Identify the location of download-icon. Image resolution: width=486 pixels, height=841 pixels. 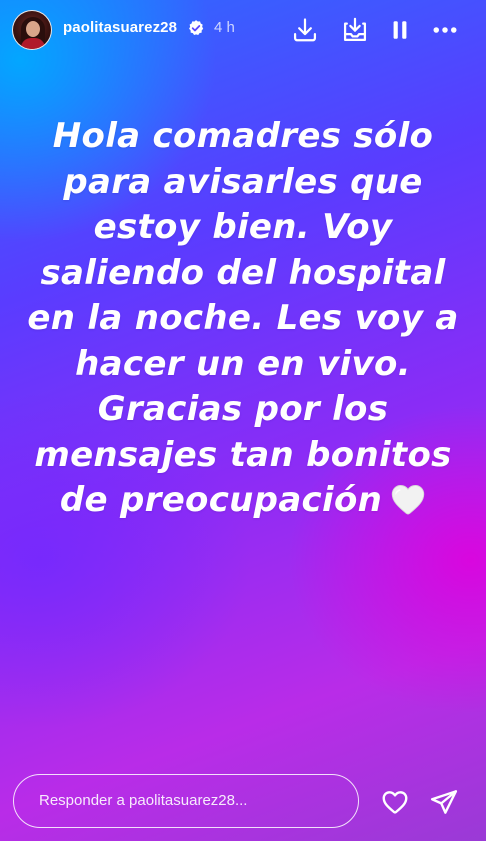
(305, 30).